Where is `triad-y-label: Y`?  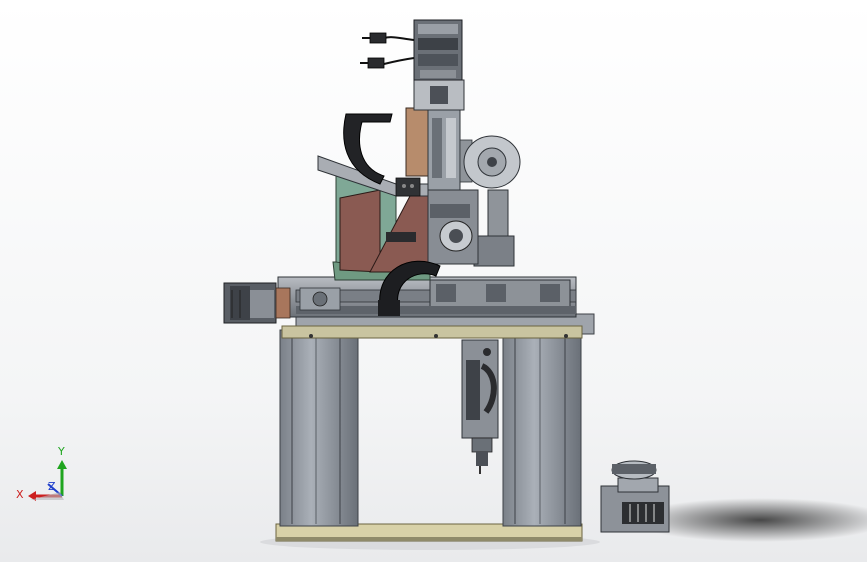 triad-y-label: Y is located at coordinates (61, 451).